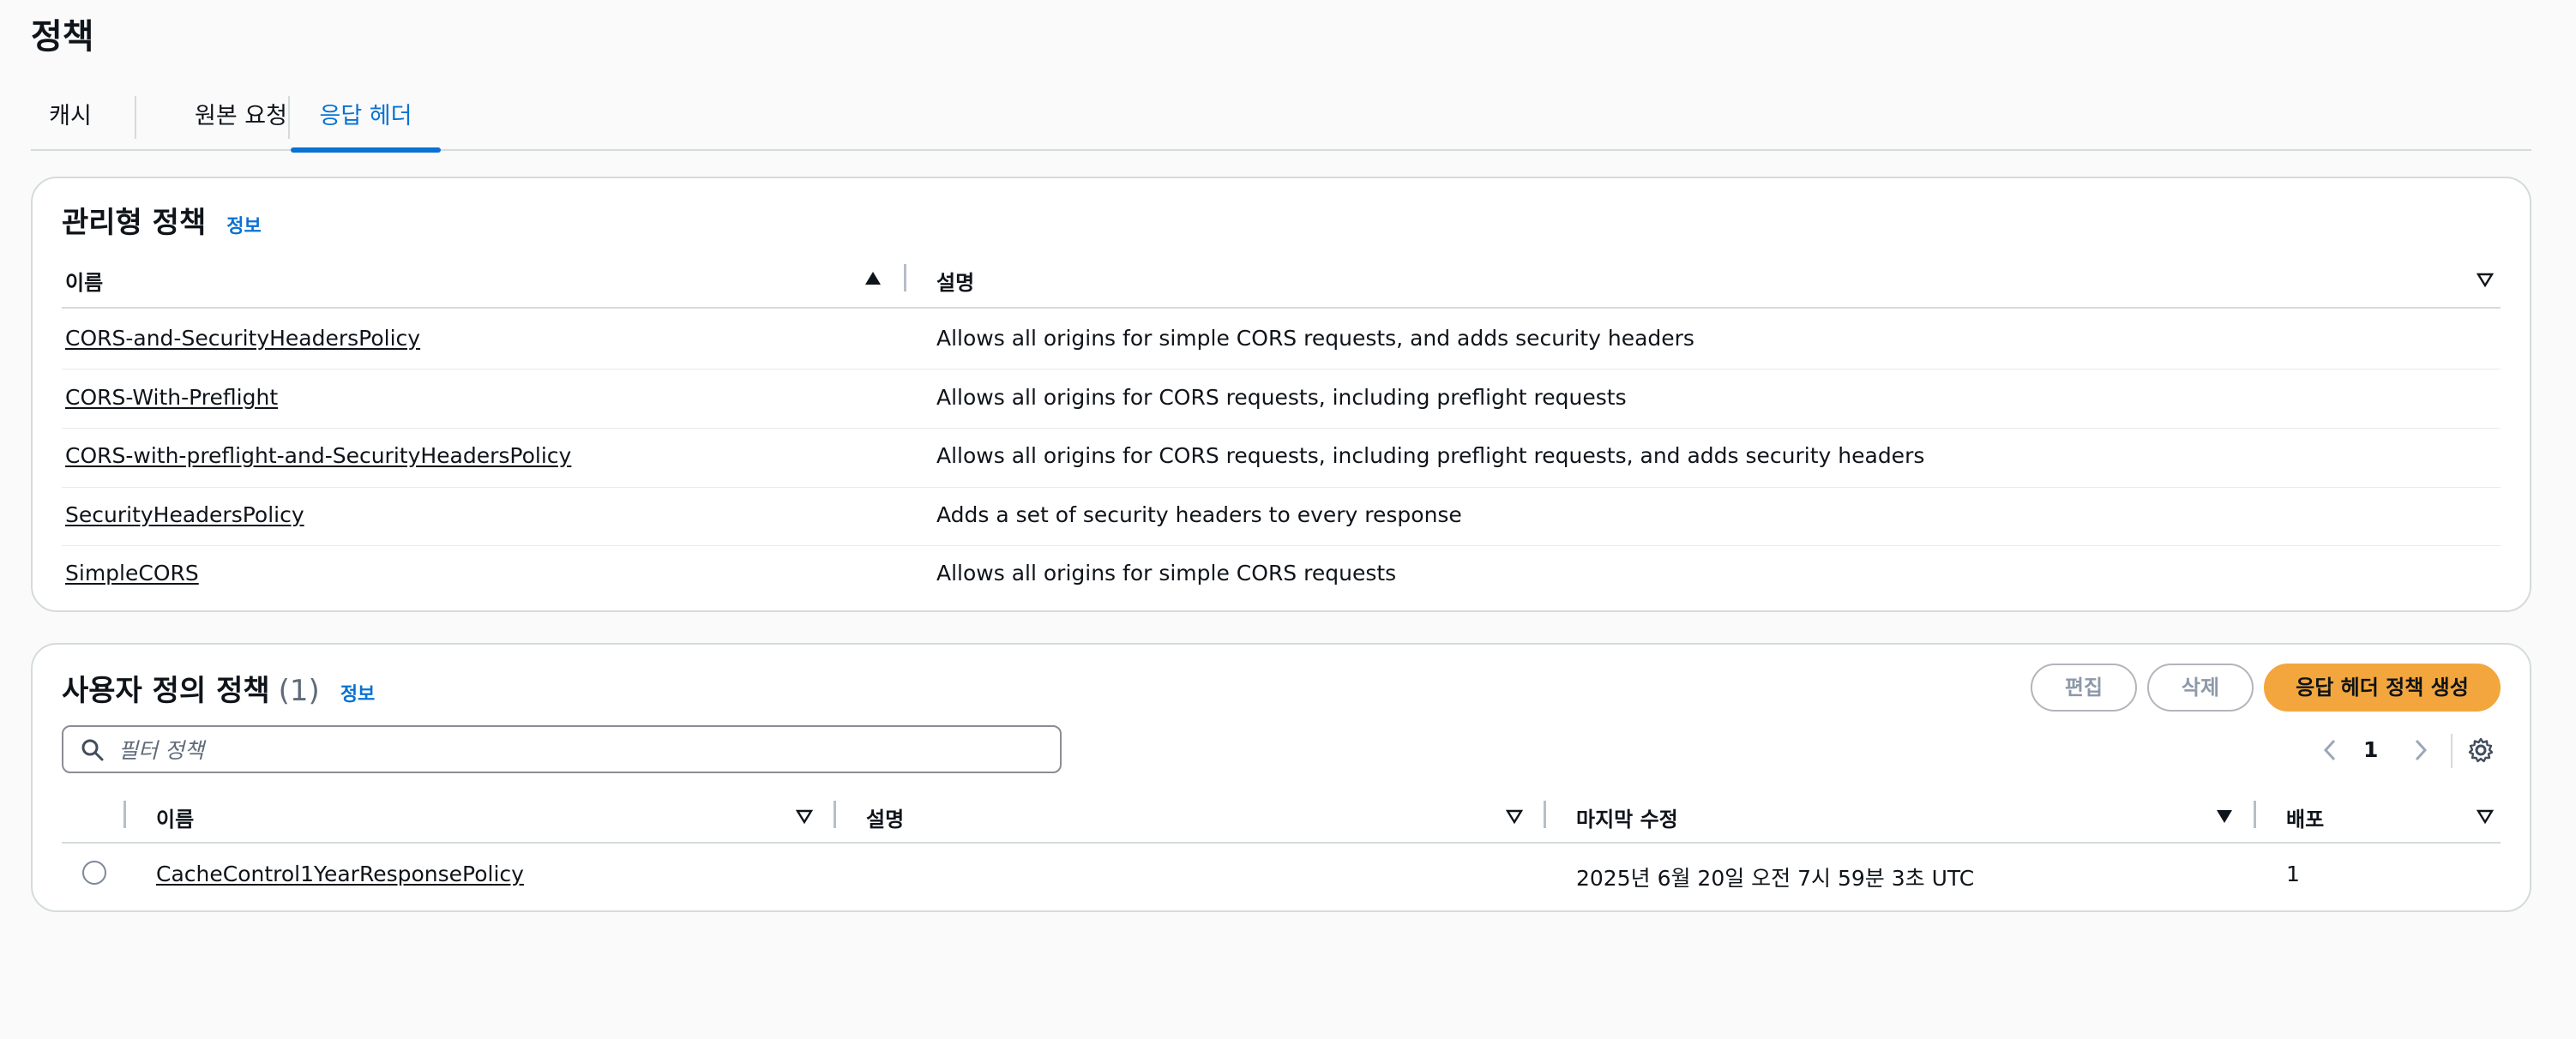 The width and height of the screenshot is (2576, 1039). What do you see at coordinates (62, 37) in the screenshot?
I see `page-title: 정책` at bounding box center [62, 37].